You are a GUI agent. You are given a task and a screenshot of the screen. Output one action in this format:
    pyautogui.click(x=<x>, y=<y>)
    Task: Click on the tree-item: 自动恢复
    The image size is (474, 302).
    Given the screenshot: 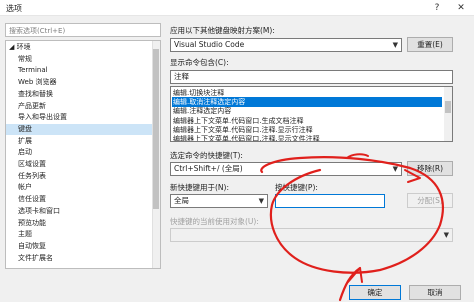 What is the action you would take?
    pyautogui.click(x=79, y=246)
    